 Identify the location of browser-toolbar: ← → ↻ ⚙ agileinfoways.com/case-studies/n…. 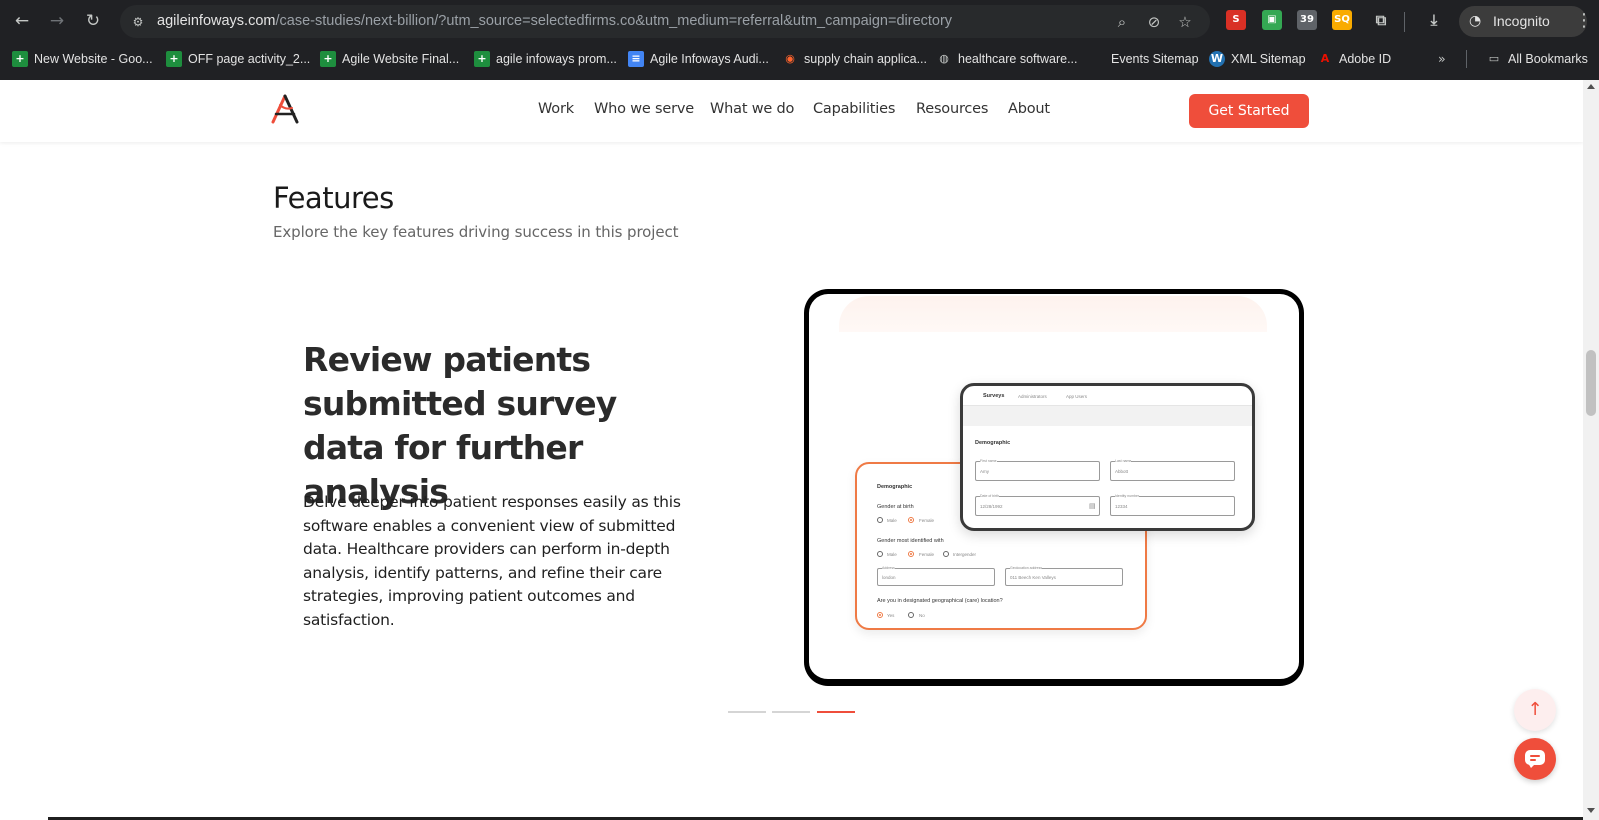
(799, 21).